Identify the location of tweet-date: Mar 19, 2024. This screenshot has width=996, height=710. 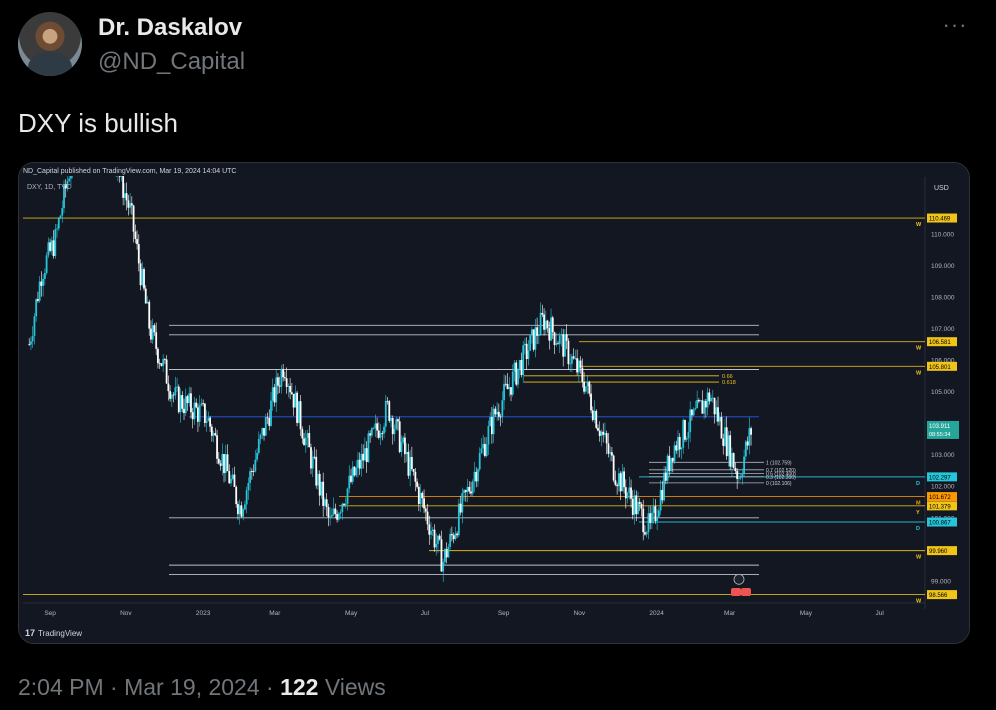
(192, 687).